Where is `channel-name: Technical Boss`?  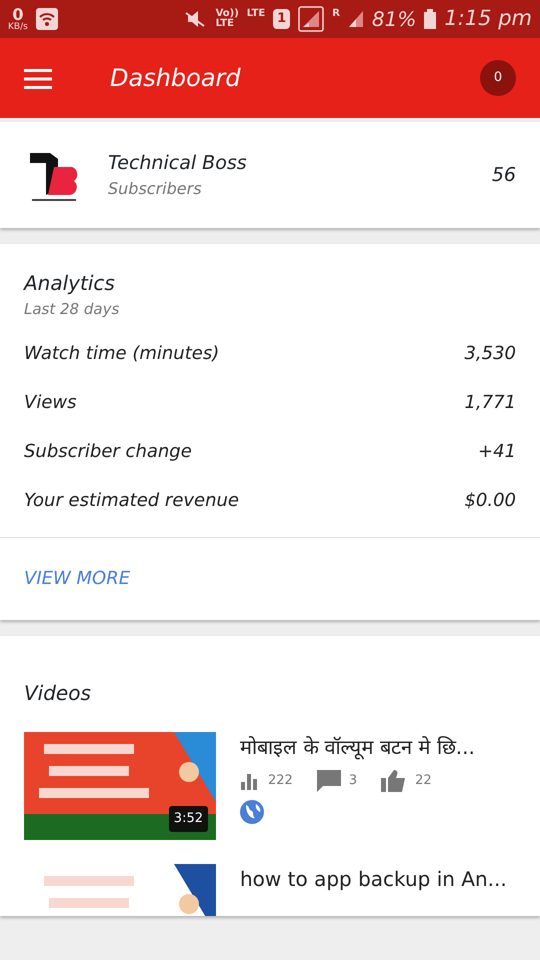
channel-name: Technical Boss is located at coordinates (178, 163).